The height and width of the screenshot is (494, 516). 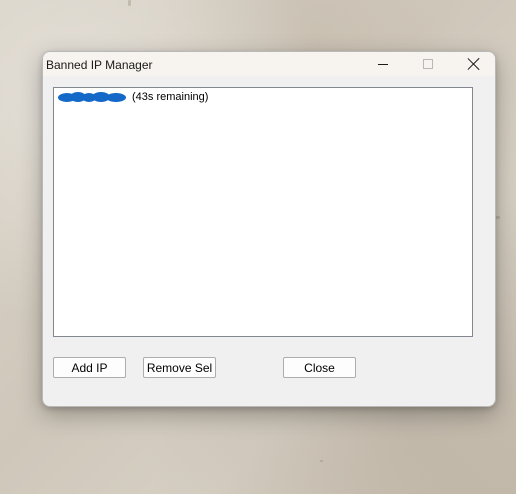 What do you see at coordinates (93, 97) in the screenshot?
I see `redacted-ip-scribble` at bounding box center [93, 97].